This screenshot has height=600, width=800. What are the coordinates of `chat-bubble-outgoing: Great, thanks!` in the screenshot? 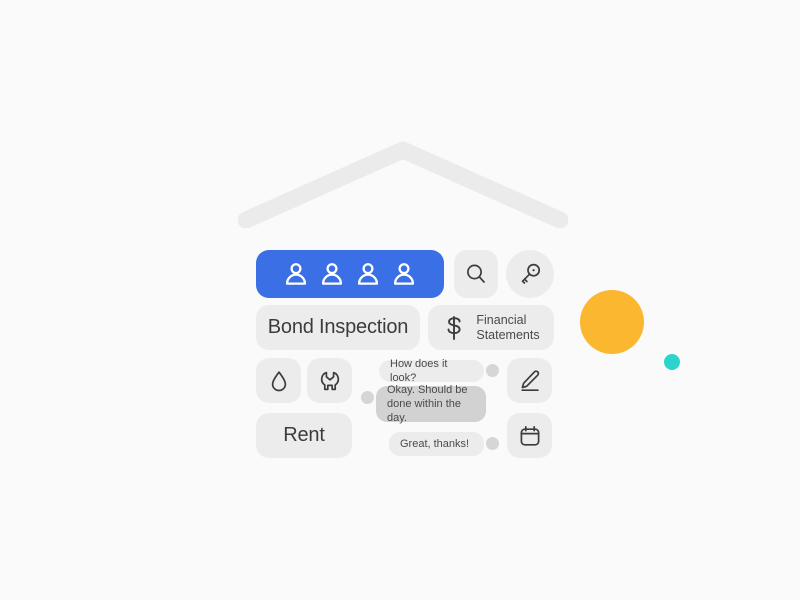 It's located at (436, 444).